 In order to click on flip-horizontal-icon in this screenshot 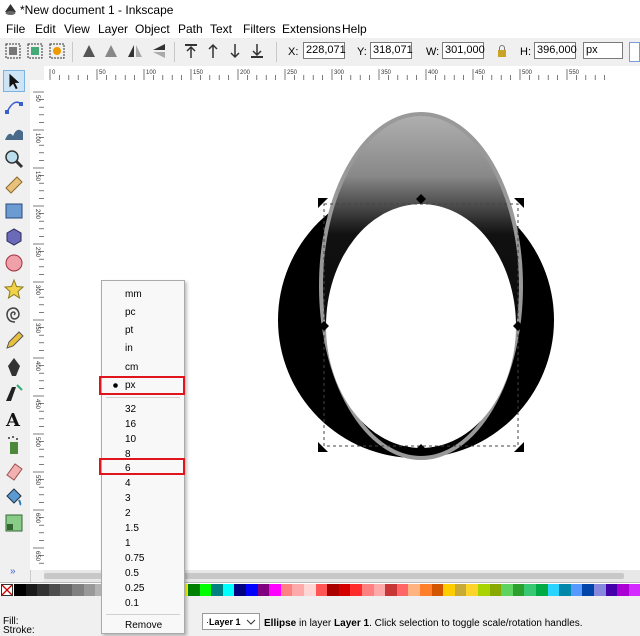, I will do `click(135, 51)`.